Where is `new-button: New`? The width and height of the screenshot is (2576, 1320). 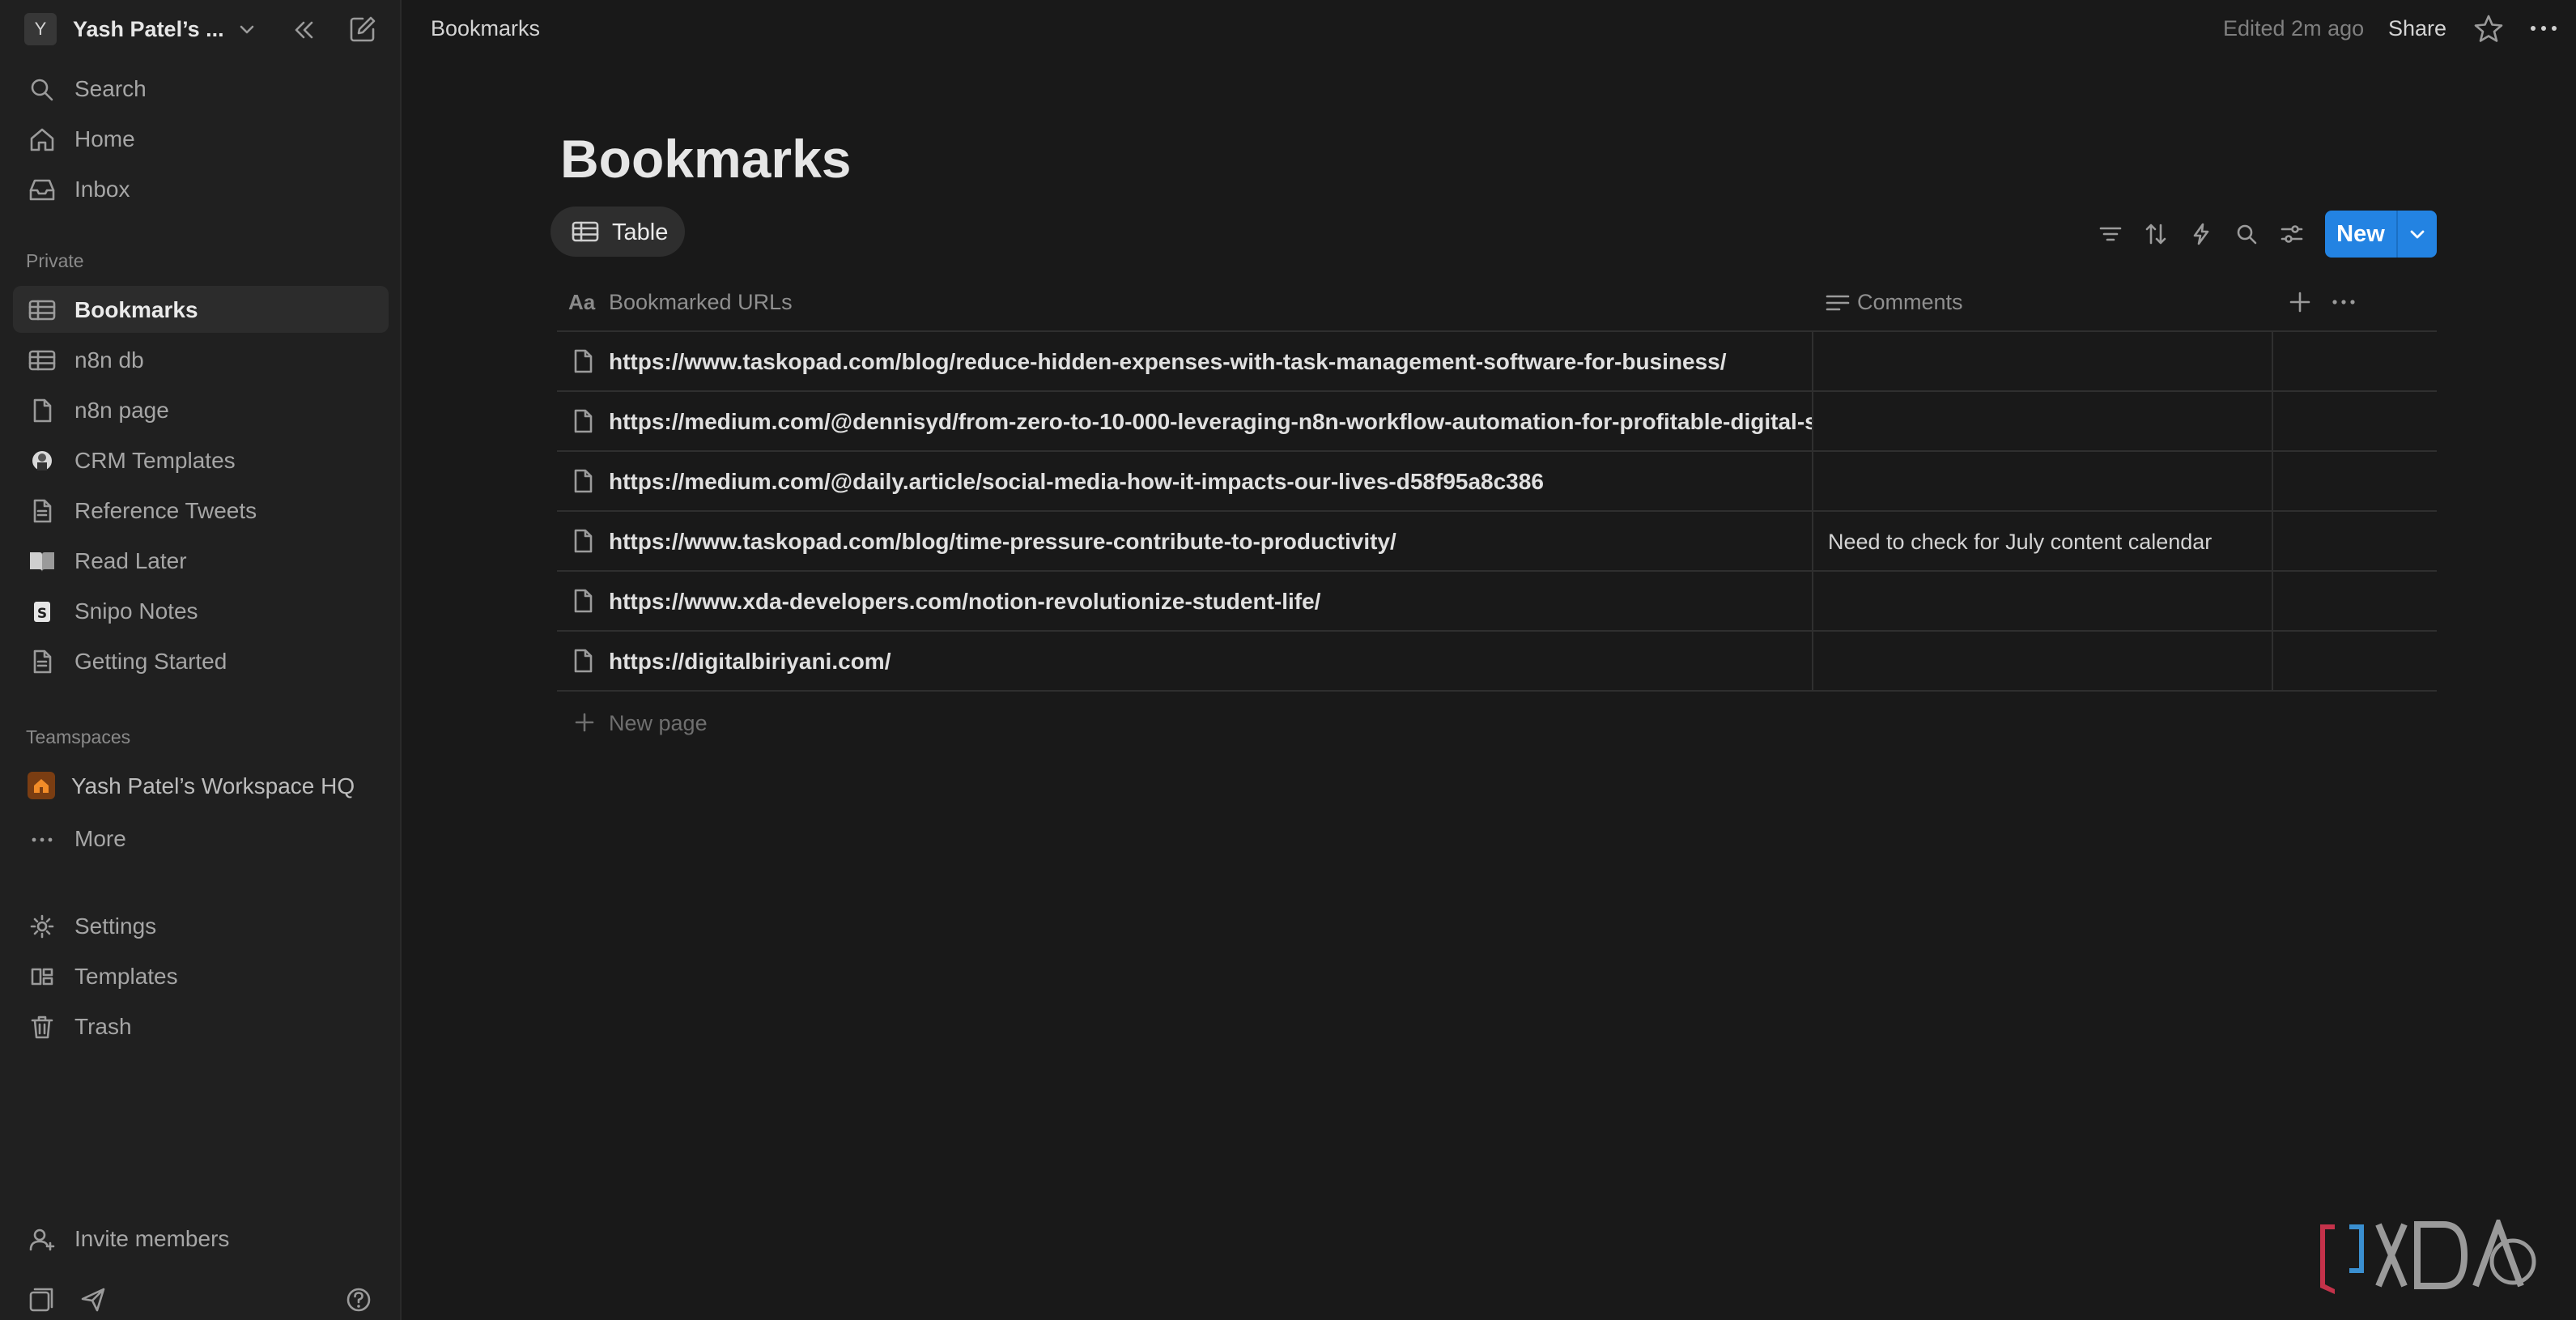
new-button: New is located at coordinates (2381, 234).